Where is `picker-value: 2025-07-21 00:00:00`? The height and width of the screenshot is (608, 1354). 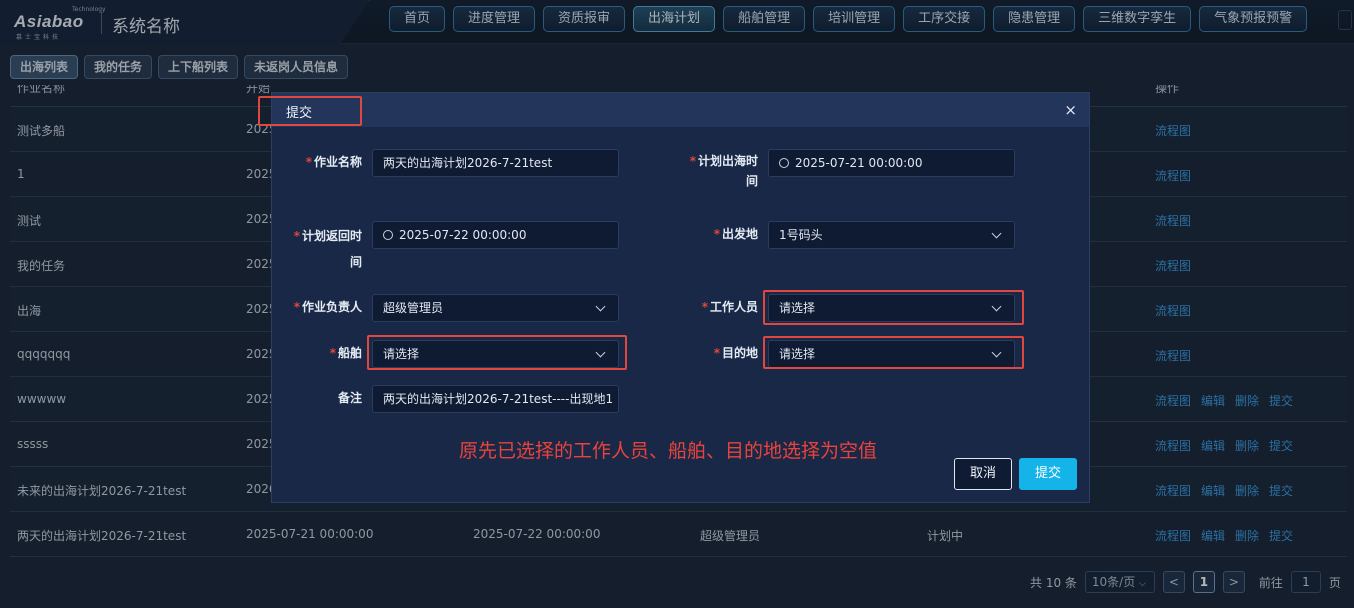 picker-value: 2025-07-21 00:00:00 is located at coordinates (859, 163).